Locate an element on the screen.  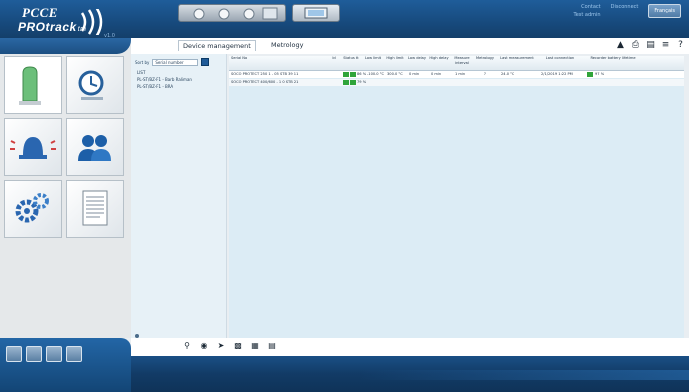
tile-reports is located at coordinates (95, 209).